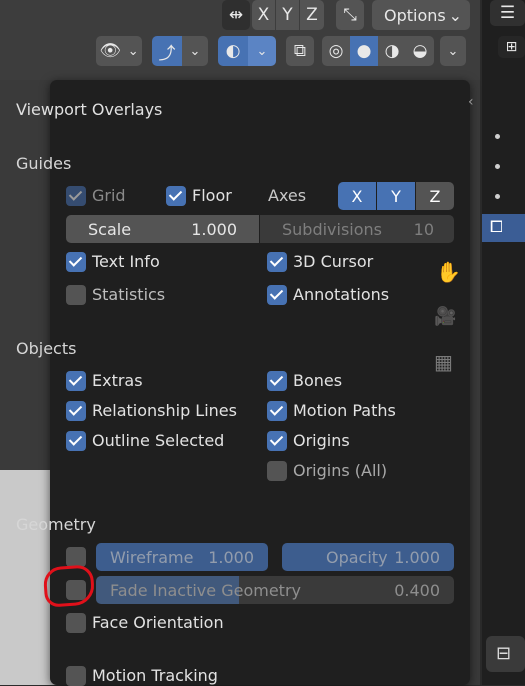  I want to click on outliner-panel, so click(503, 342).